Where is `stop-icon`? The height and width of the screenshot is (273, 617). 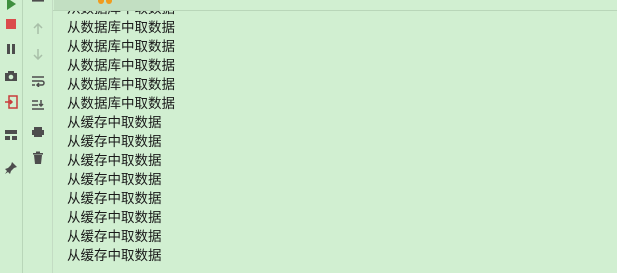 stop-icon is located at coordinates (11, 24).